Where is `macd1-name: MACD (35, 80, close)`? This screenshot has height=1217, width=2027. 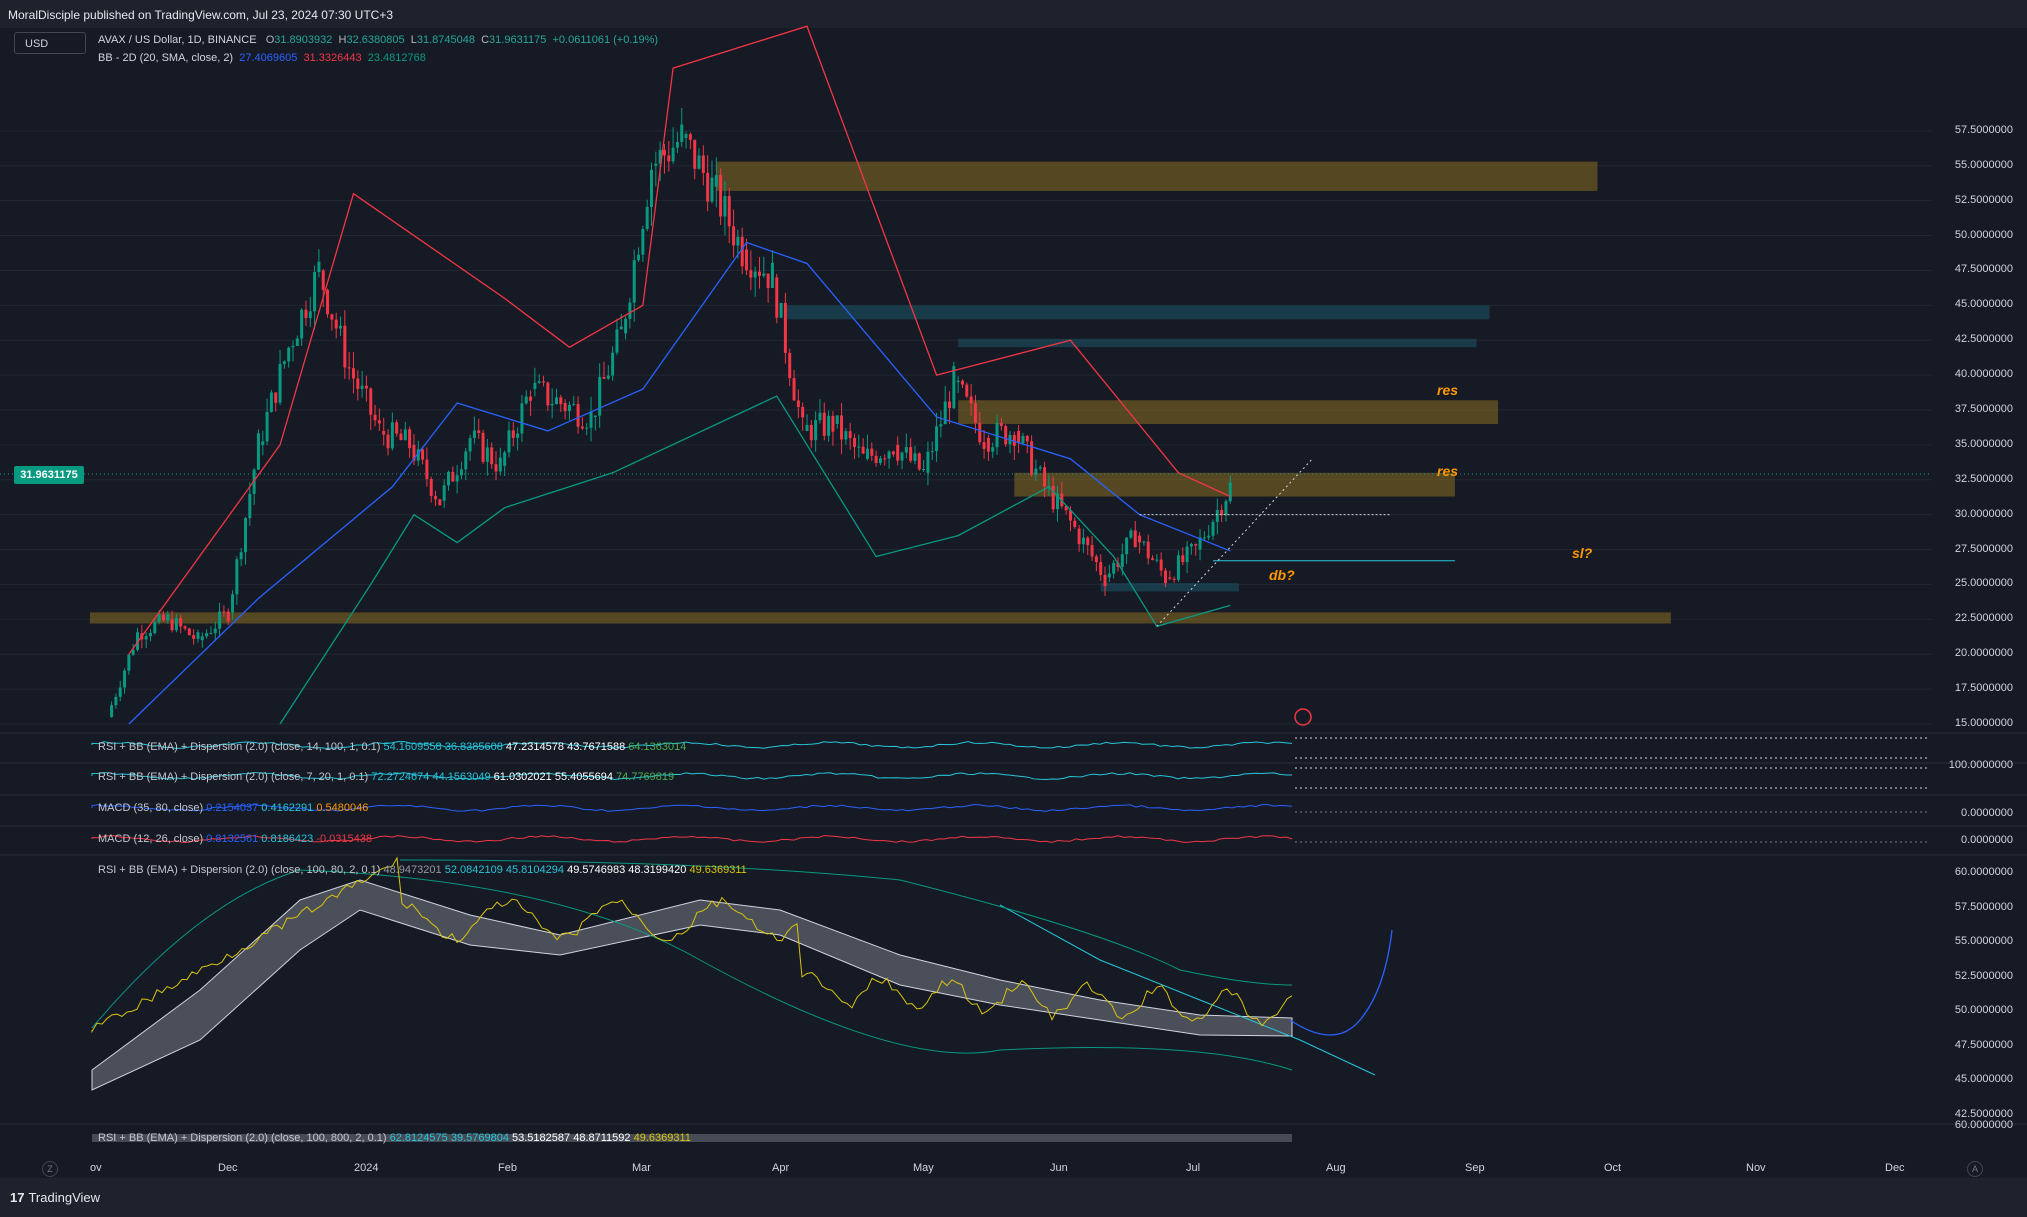
macd1-name: MACD (35, 80, close) is located at coordinates (150, 808).